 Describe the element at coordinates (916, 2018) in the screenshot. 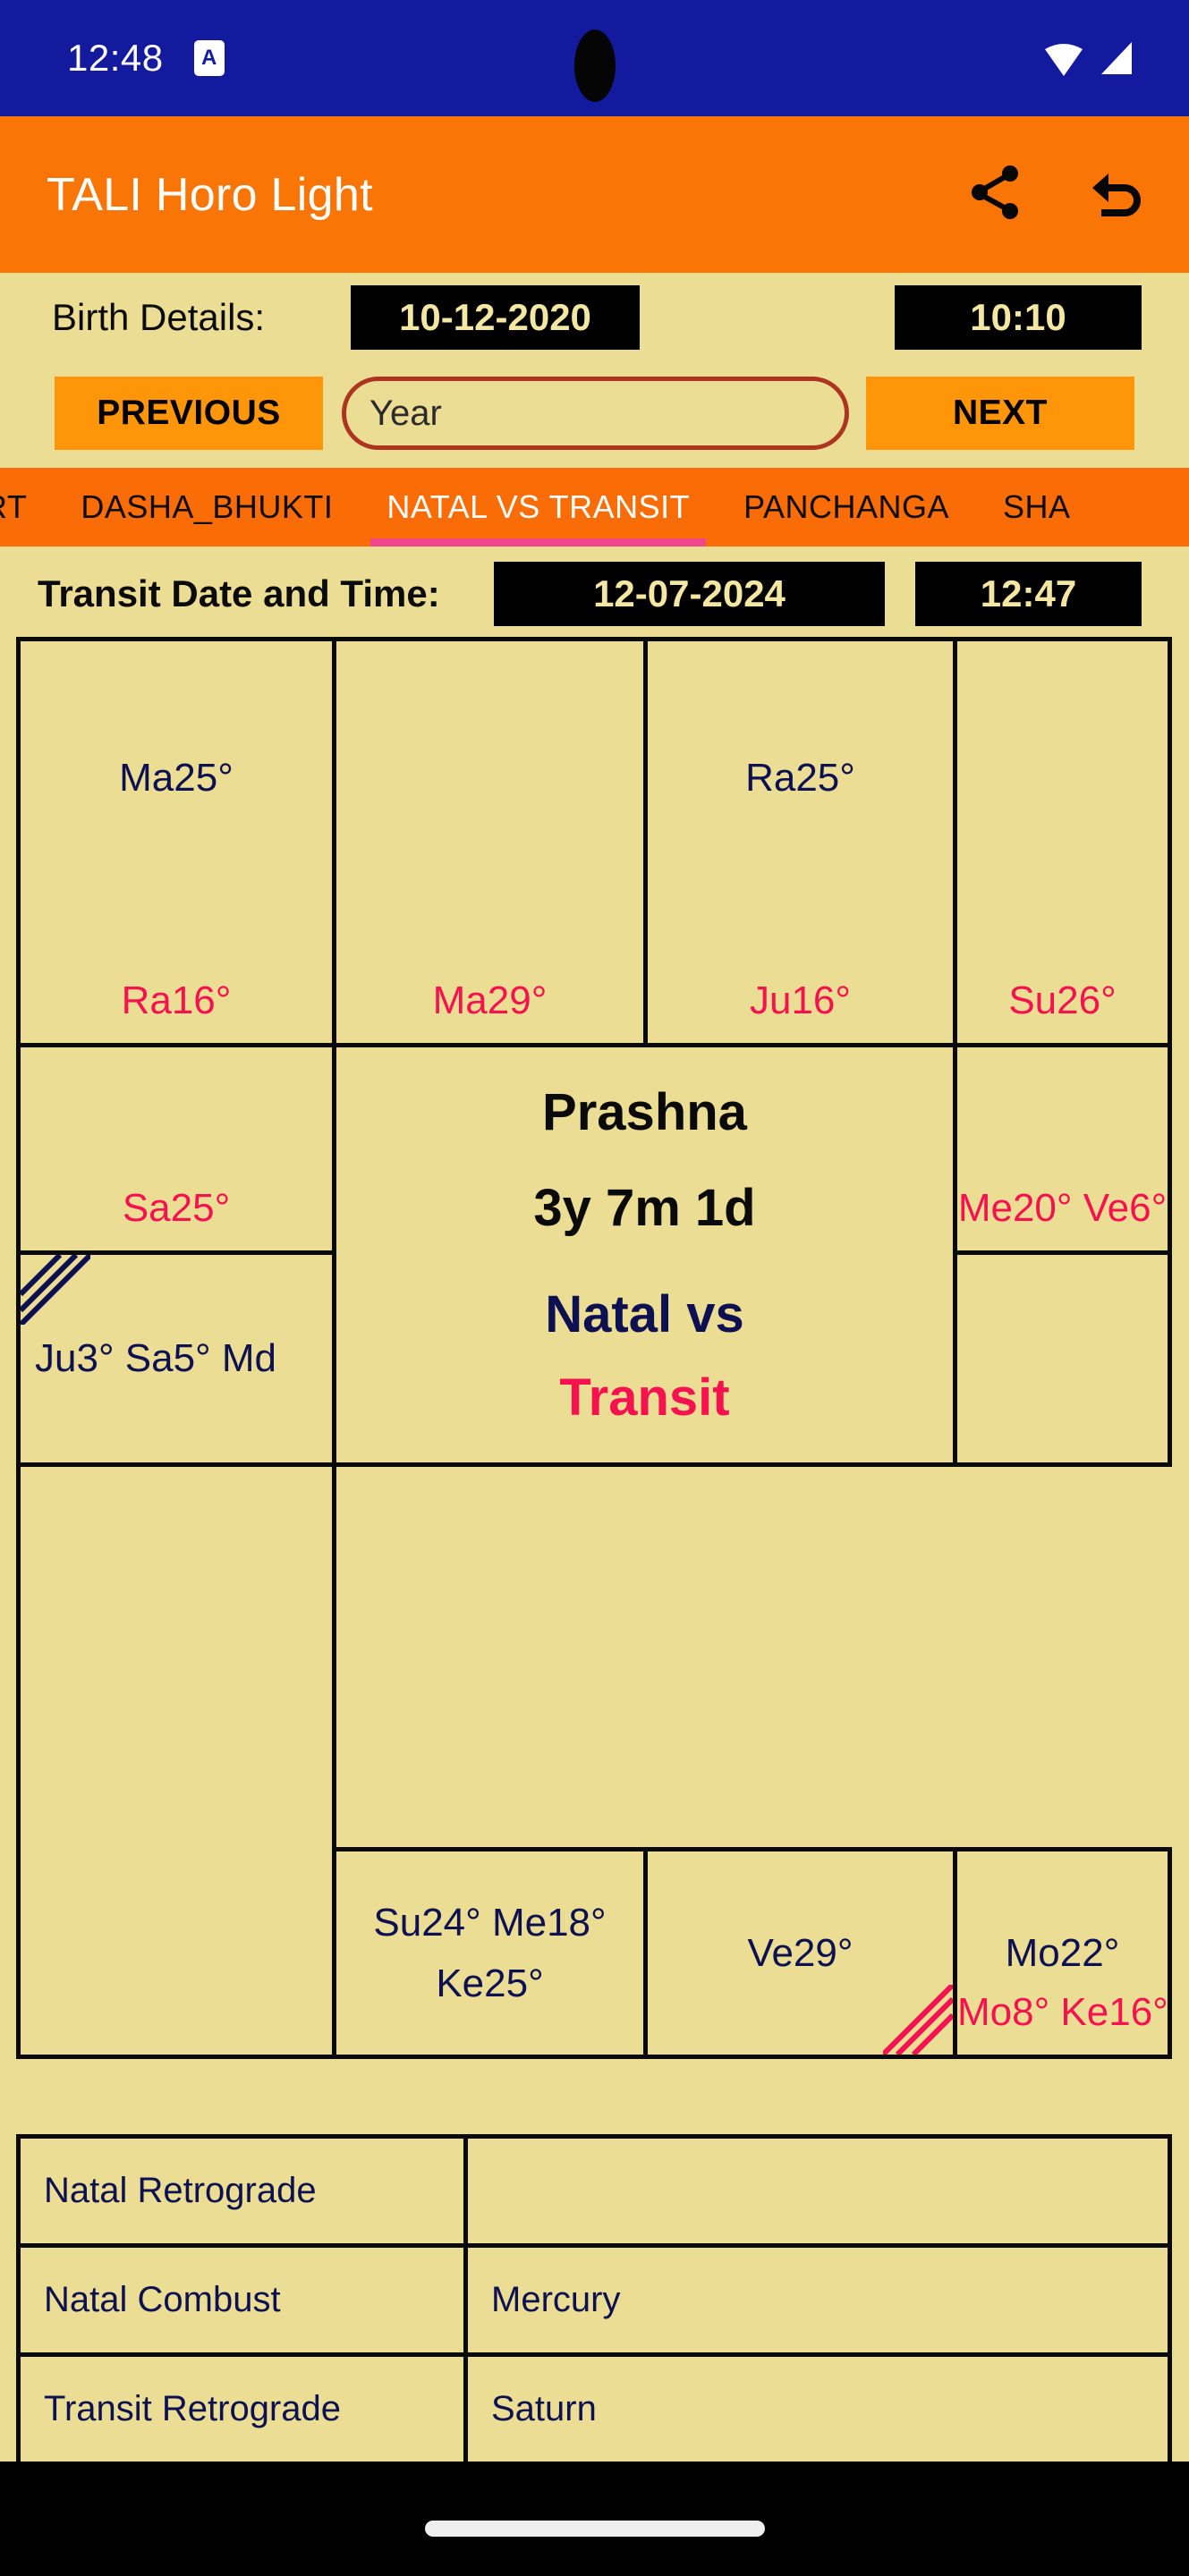

I see `transit-ascendant-marker-icon` at that location.